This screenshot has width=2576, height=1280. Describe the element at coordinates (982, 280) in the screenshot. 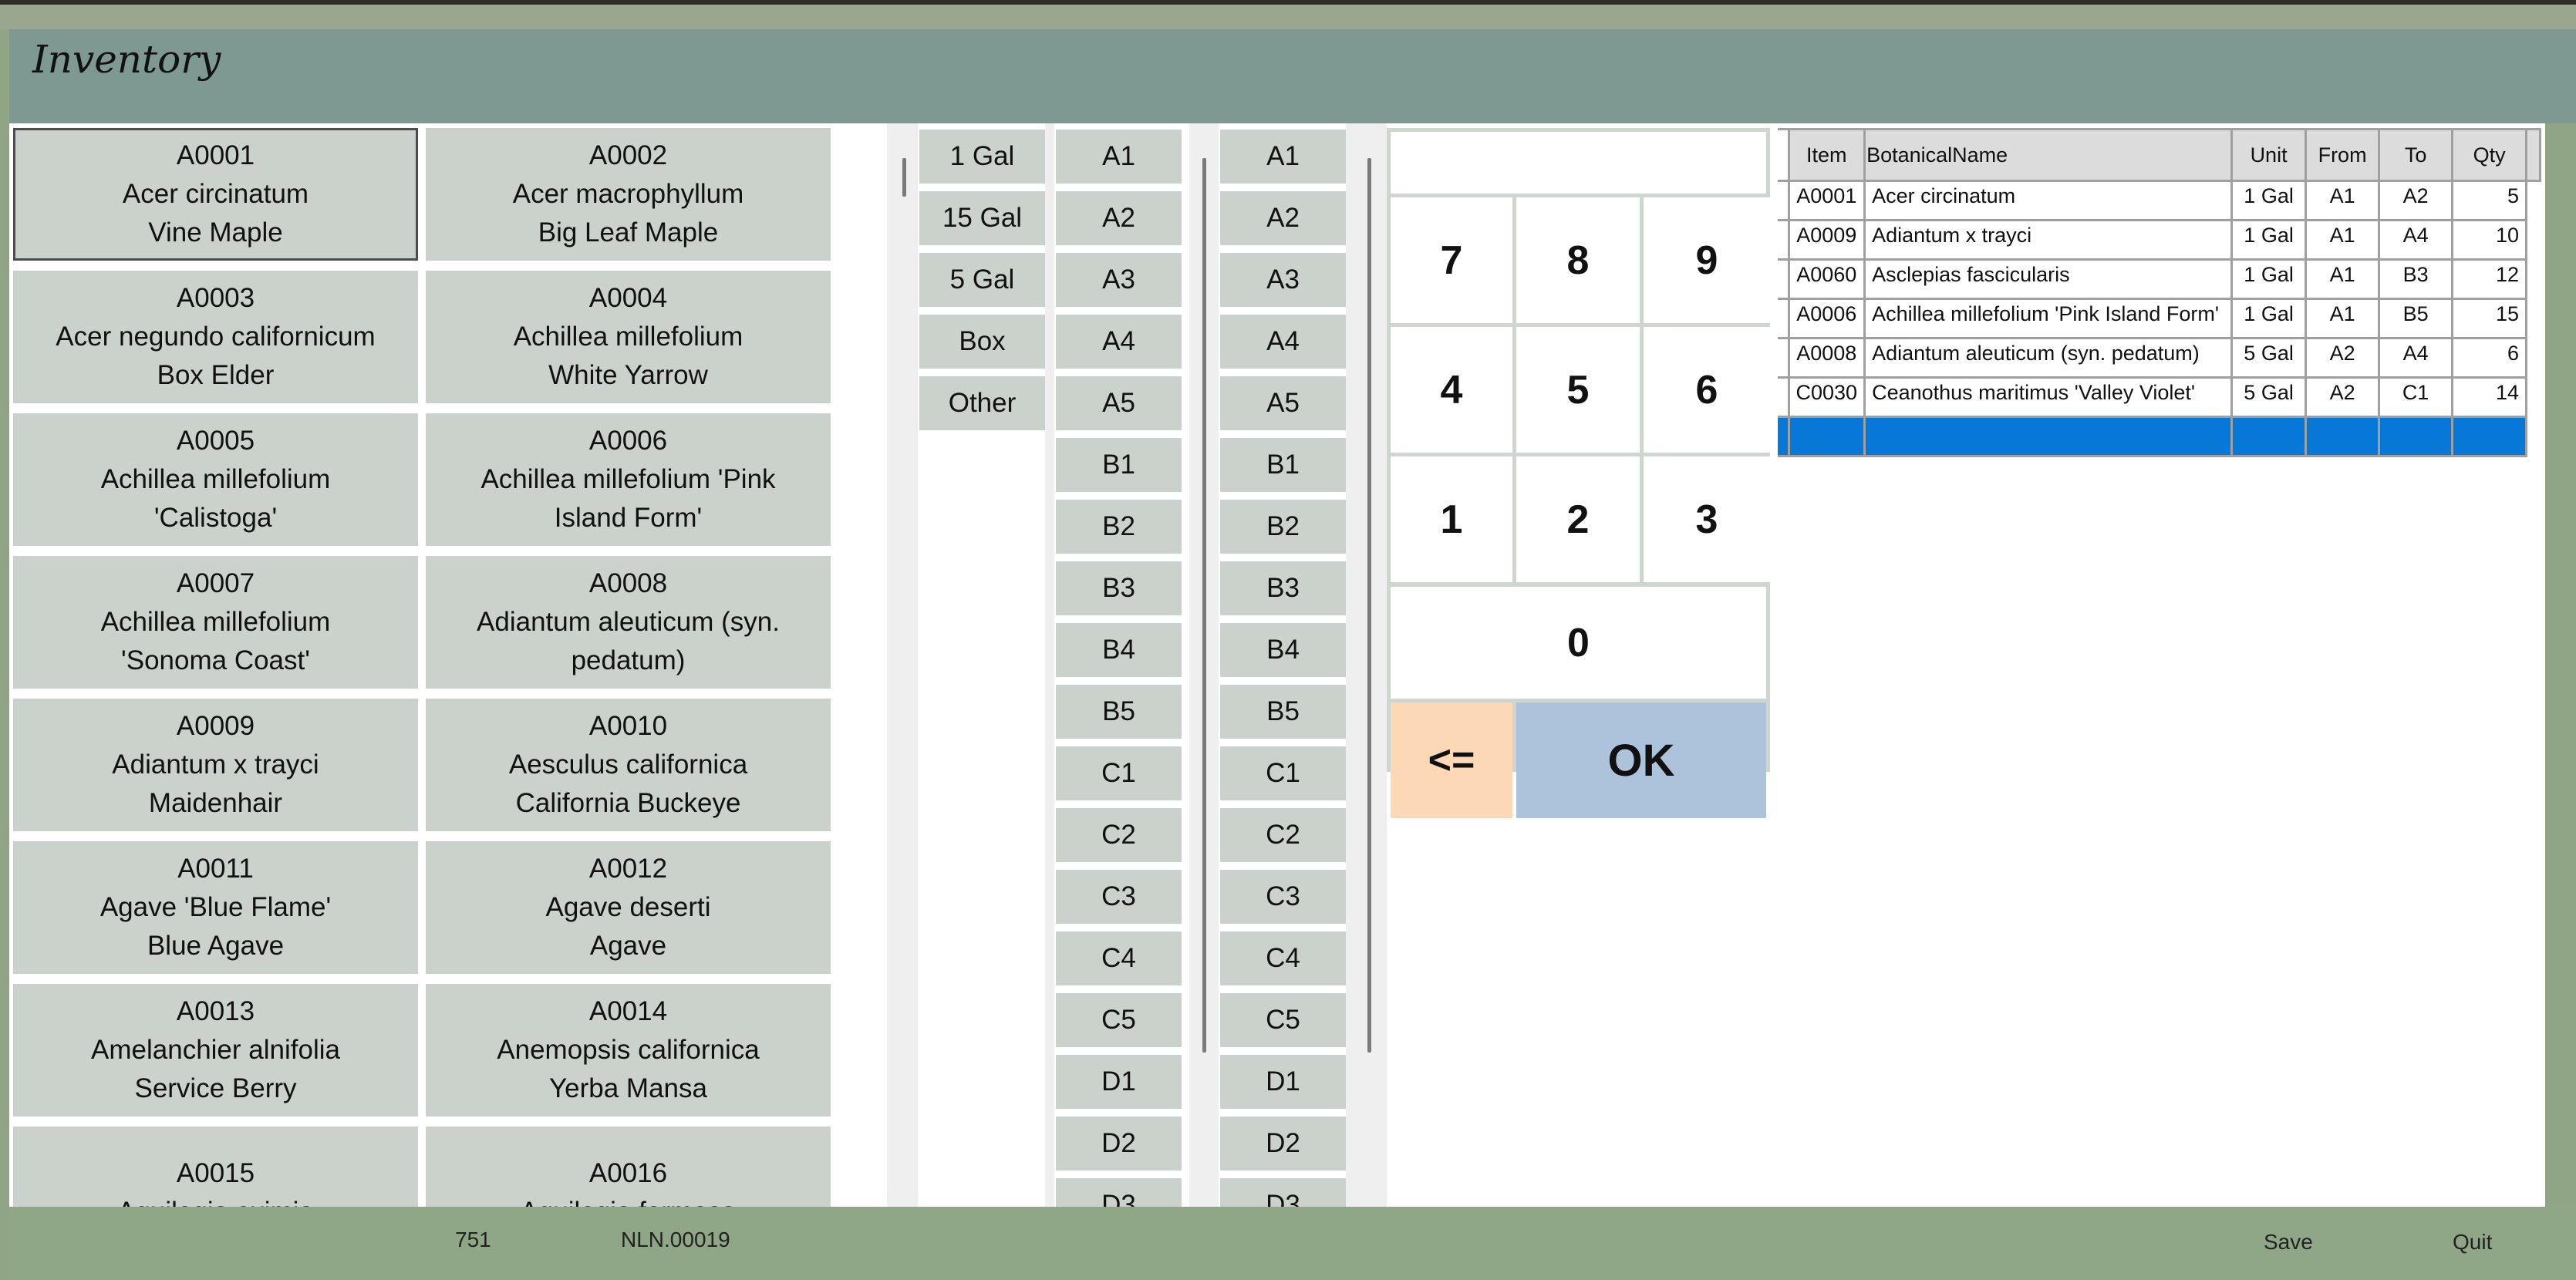

I see `unit-button-5-gal: 5 Gal` at that location.